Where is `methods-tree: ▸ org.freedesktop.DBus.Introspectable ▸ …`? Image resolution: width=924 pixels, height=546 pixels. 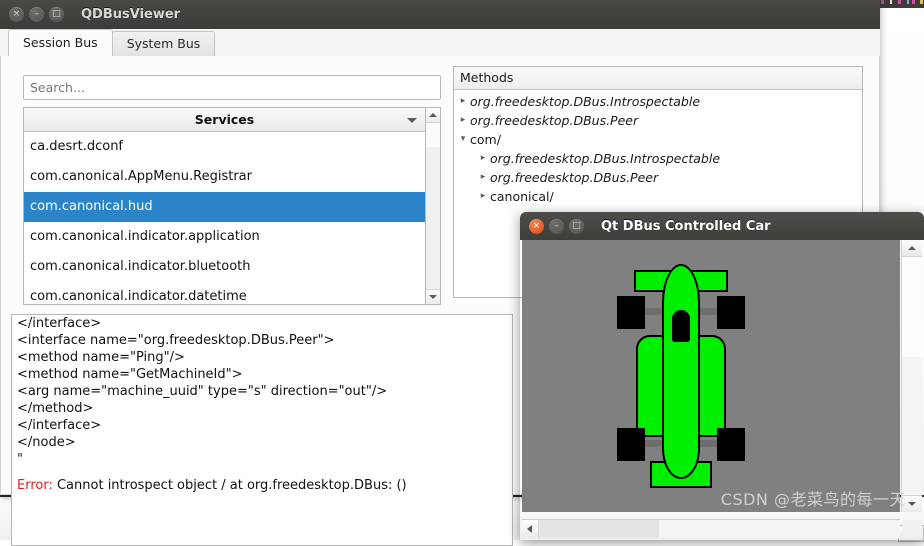
methods-tree: ▸ org.freedesktop.DBus.Introspectable ▸ … is located at coordinates (658, 148).